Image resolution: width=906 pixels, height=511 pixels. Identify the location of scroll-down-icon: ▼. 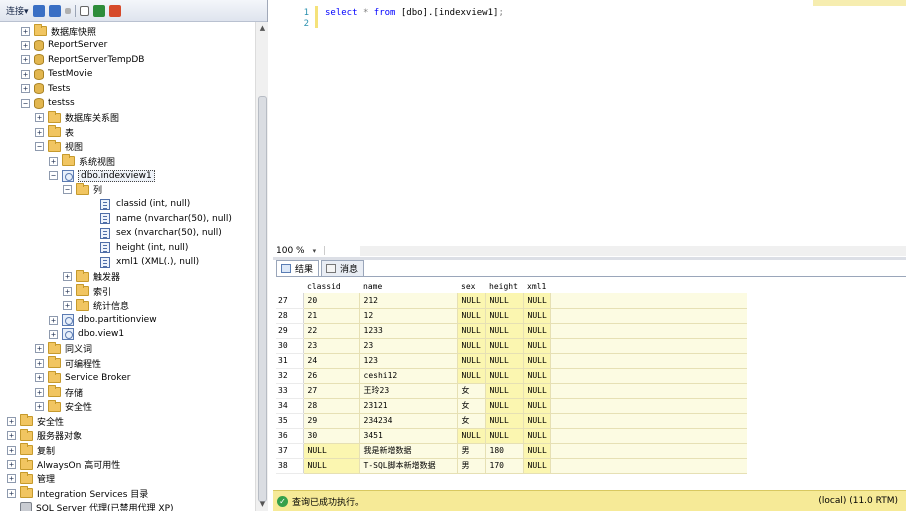
(262, 504).